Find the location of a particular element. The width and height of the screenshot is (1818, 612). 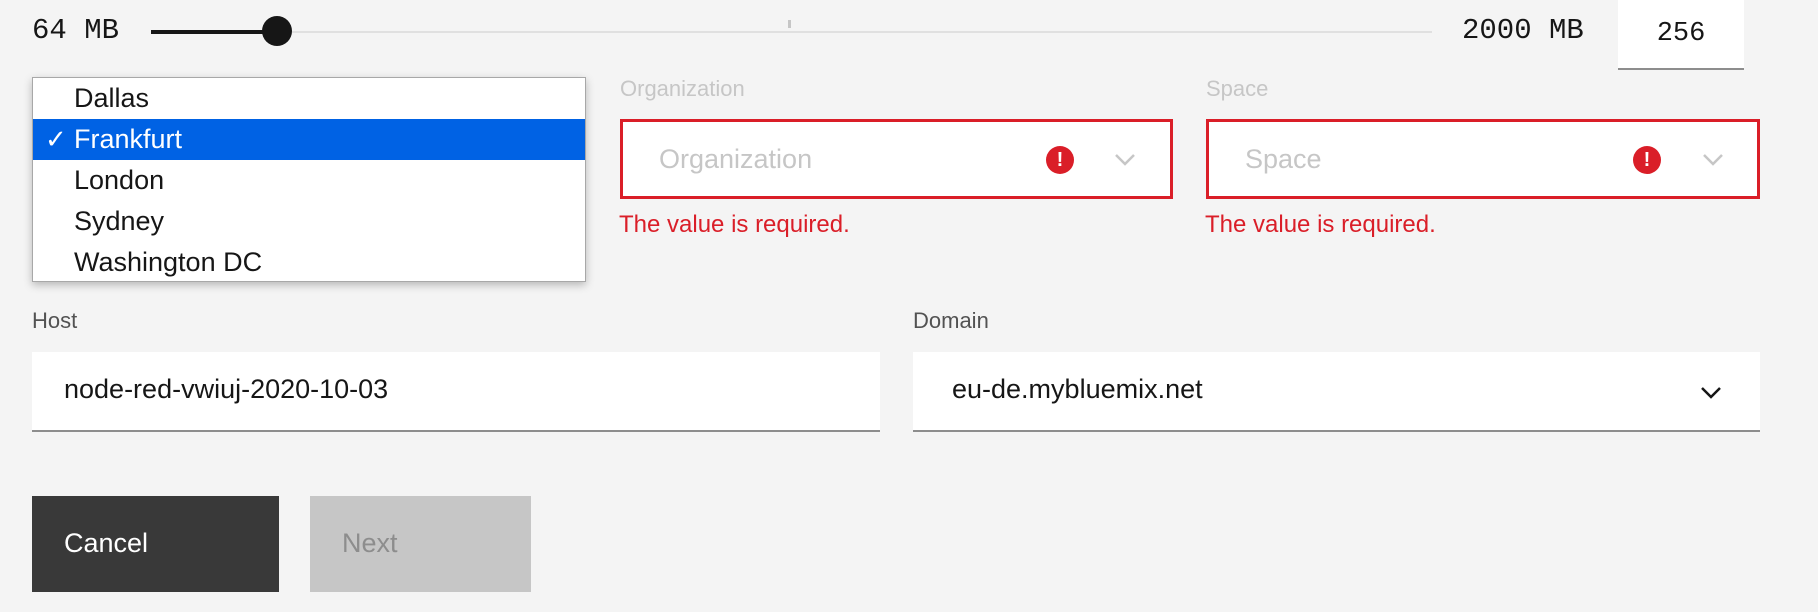

slider-mid-tick is located at coordinates (789, 24).